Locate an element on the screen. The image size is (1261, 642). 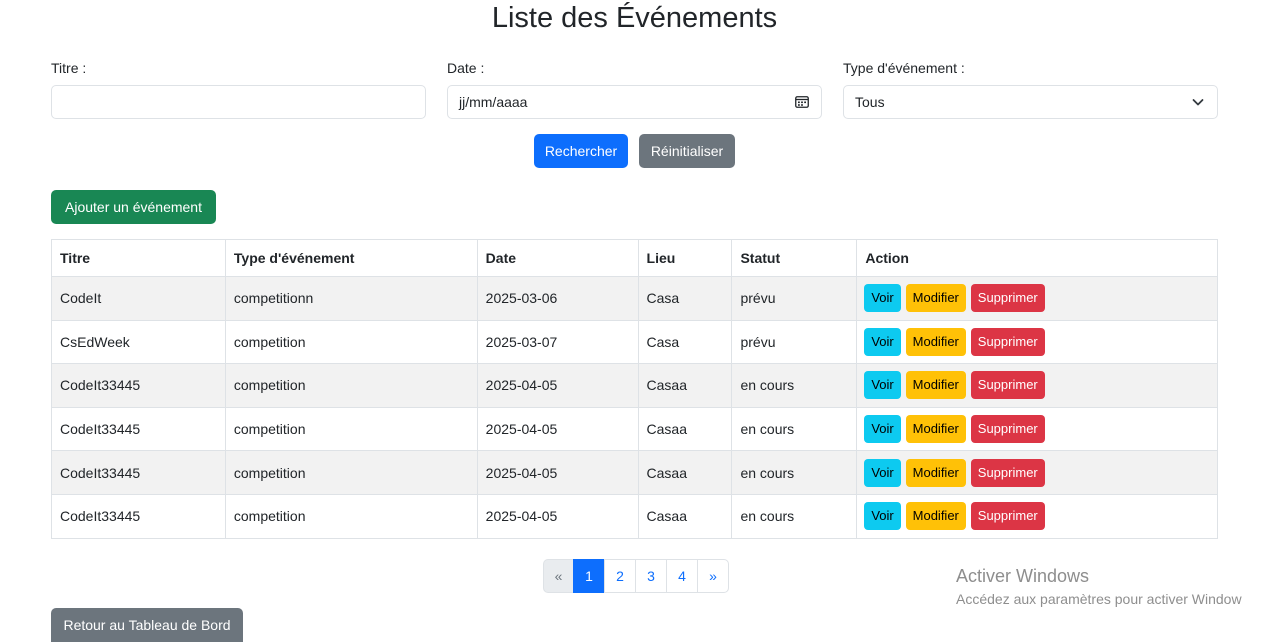
pagination-prev: « is located at coordinates (558, 576).